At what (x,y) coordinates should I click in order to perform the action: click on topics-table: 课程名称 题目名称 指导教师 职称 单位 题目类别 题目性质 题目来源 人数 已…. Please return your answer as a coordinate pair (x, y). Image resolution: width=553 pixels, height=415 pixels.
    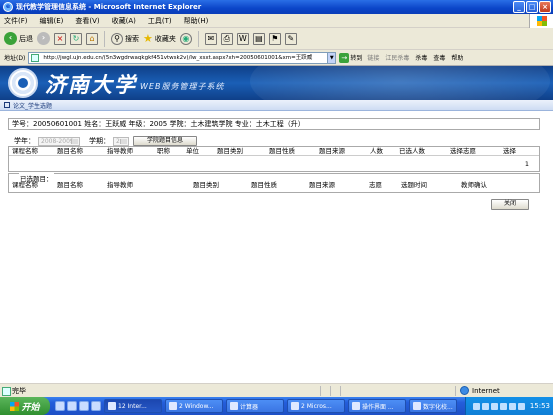
    Looking at the image, I should click on (274, 159).